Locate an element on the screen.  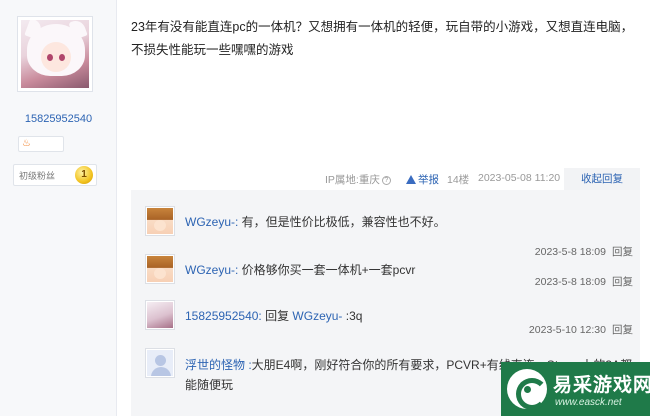
warning-icon is located at coordinates (411, 179).